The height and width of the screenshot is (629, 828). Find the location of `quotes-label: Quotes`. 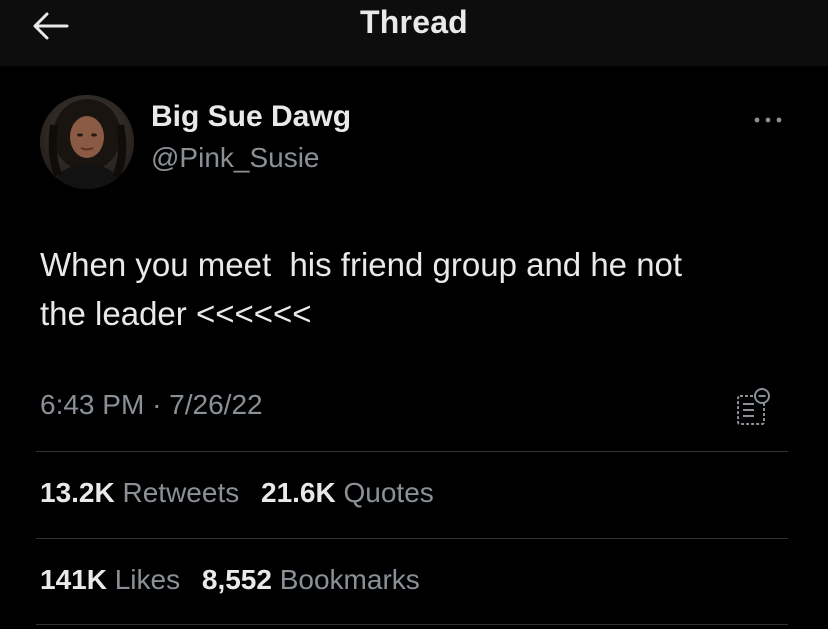

quotes-label: Quotes is located at coordinates (388, 492).